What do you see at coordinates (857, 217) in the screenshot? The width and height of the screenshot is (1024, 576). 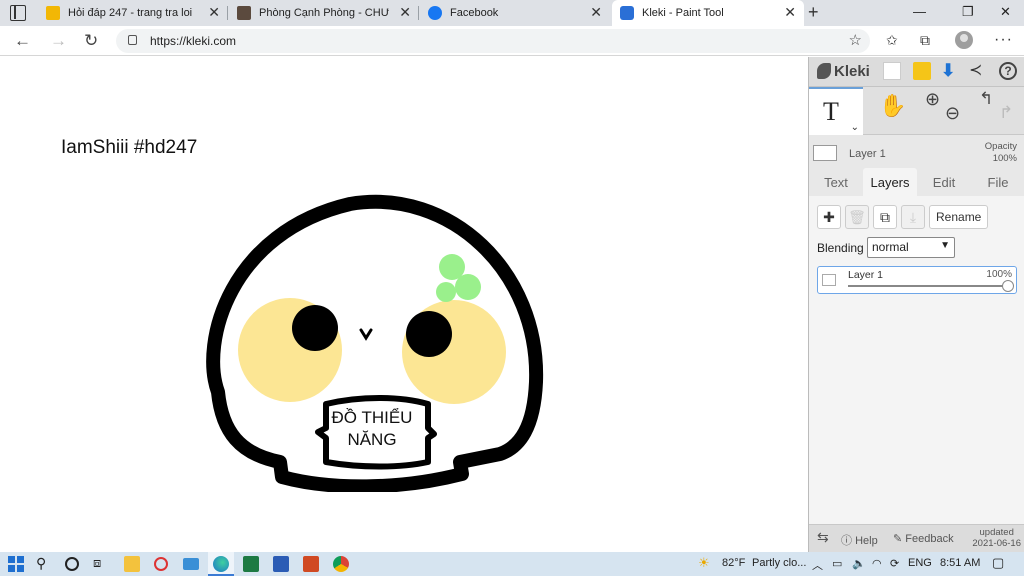 I see `delete-layer-button: 🗑` at bounding box center [857, 217].